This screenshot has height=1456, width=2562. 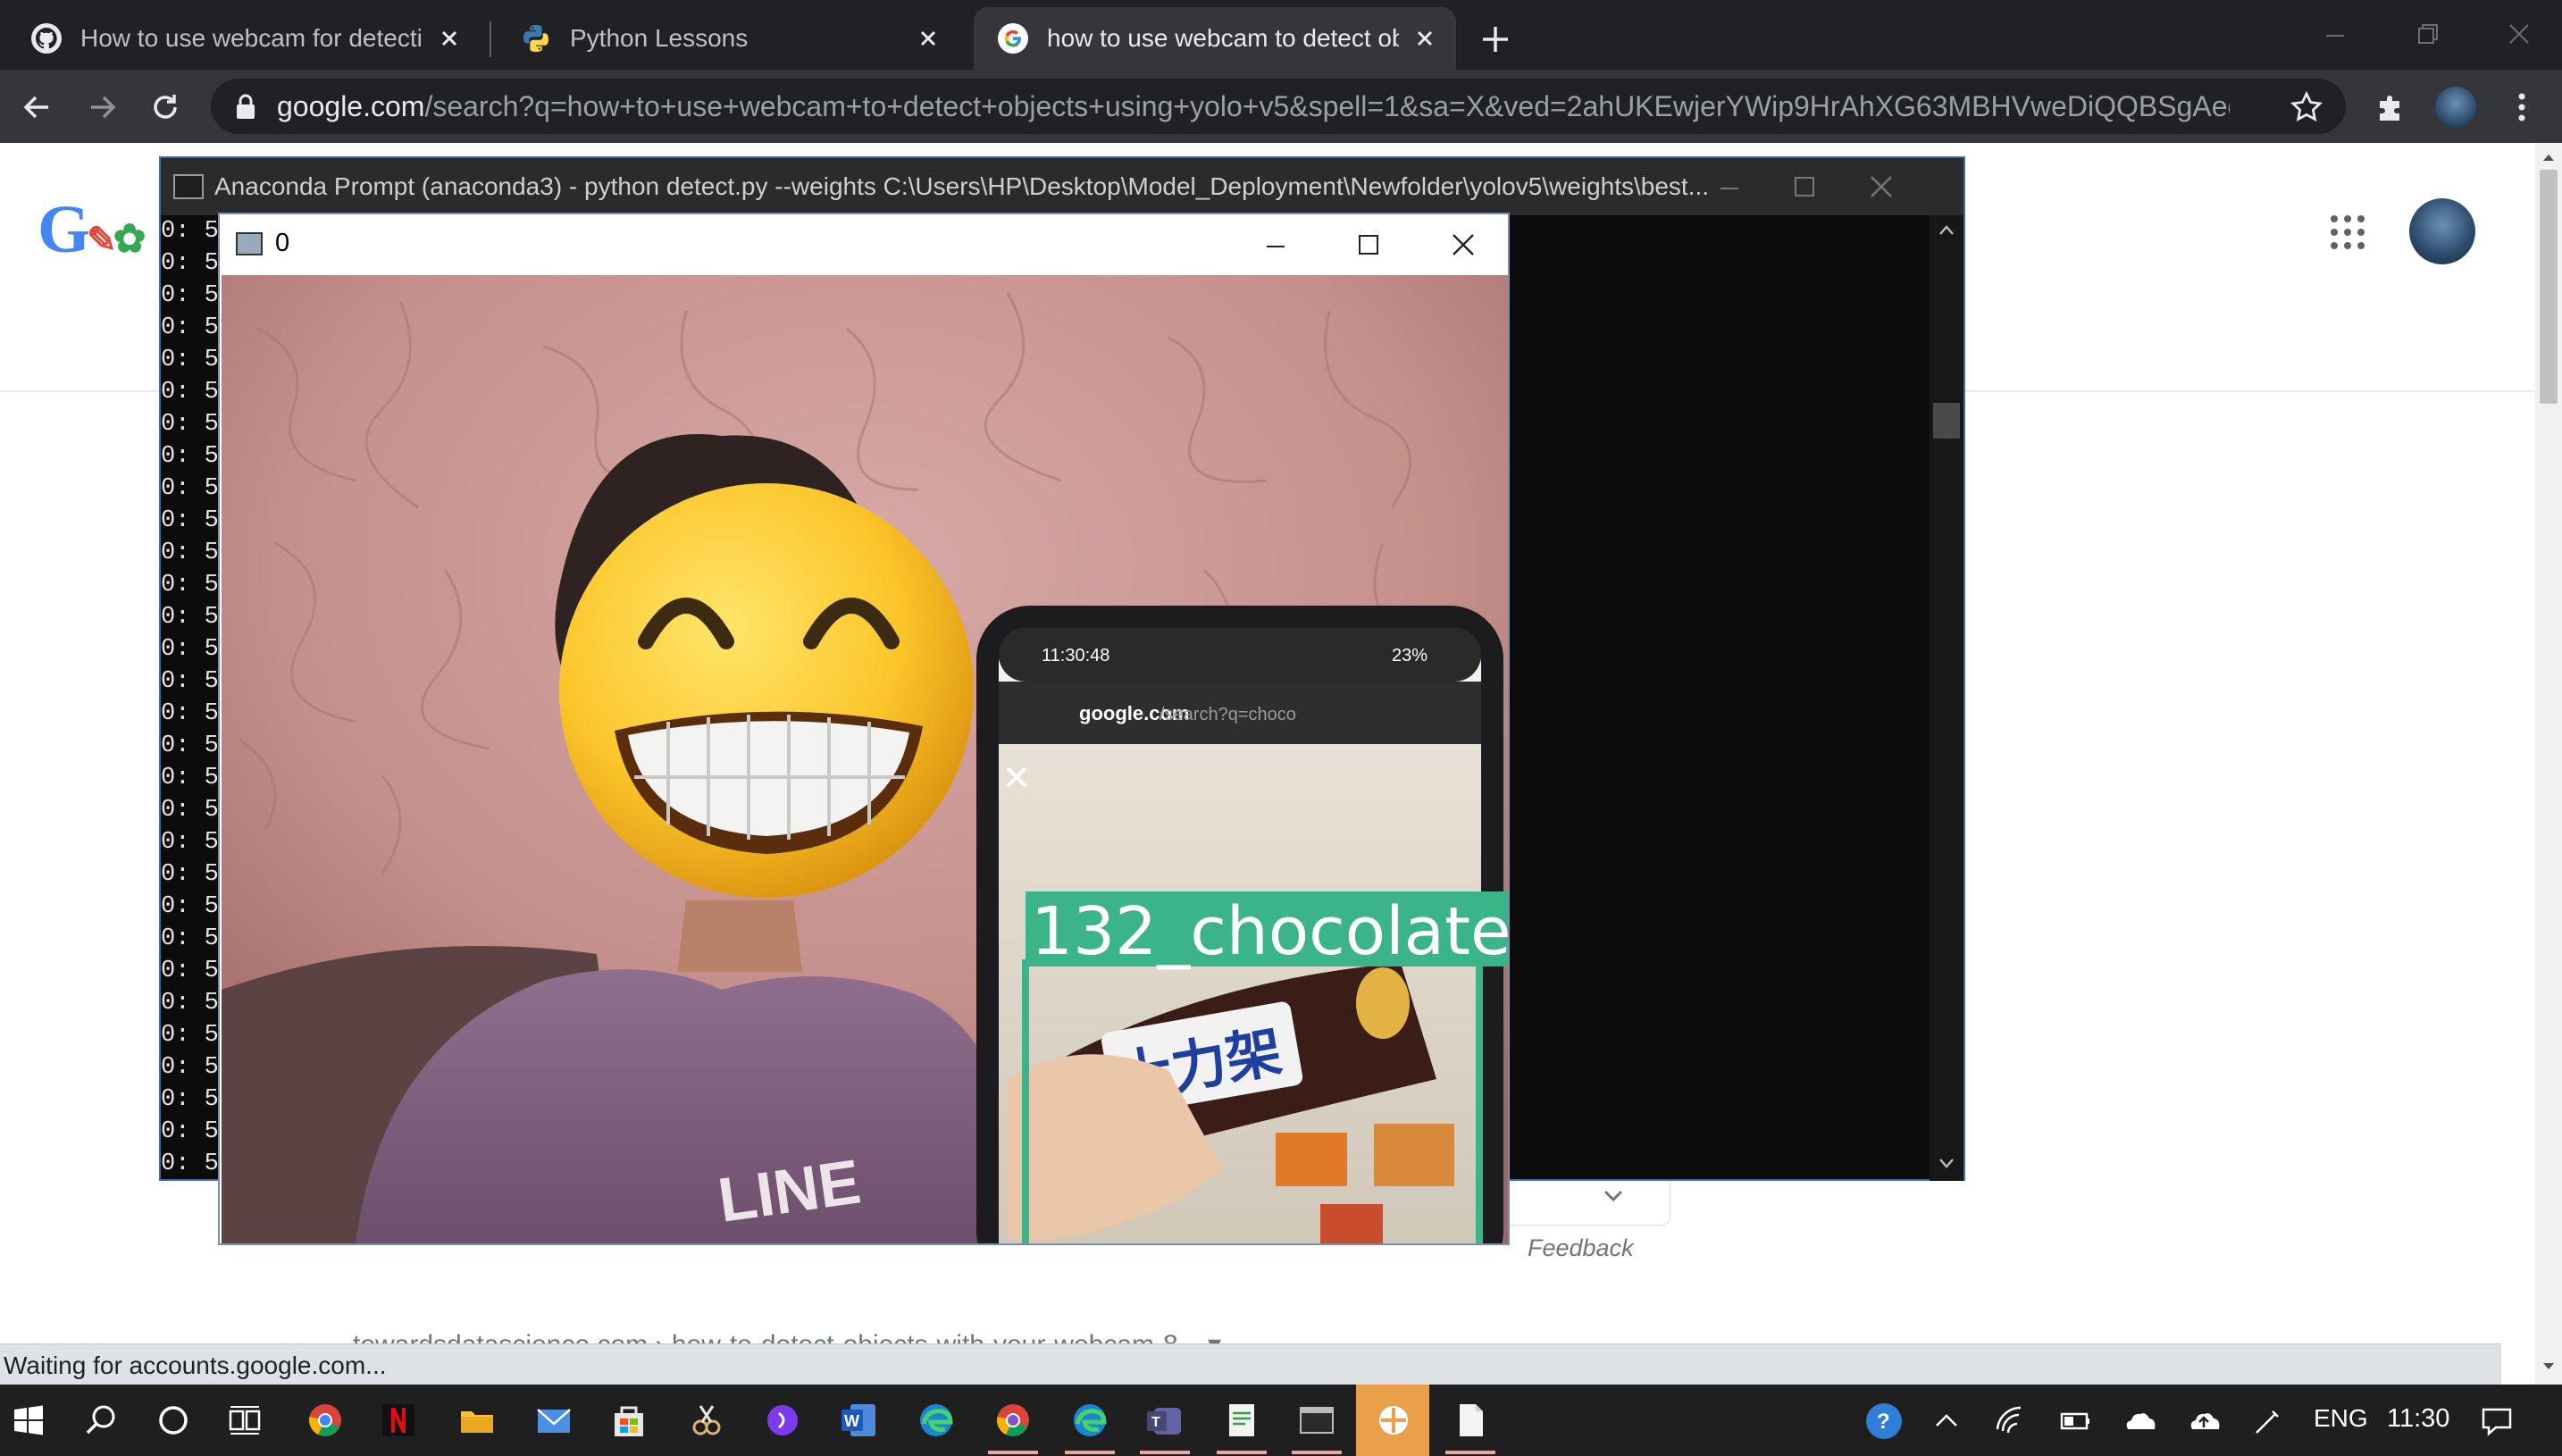 I want to click on feedback-link: Feedback, so click(x=1581, y=1248).